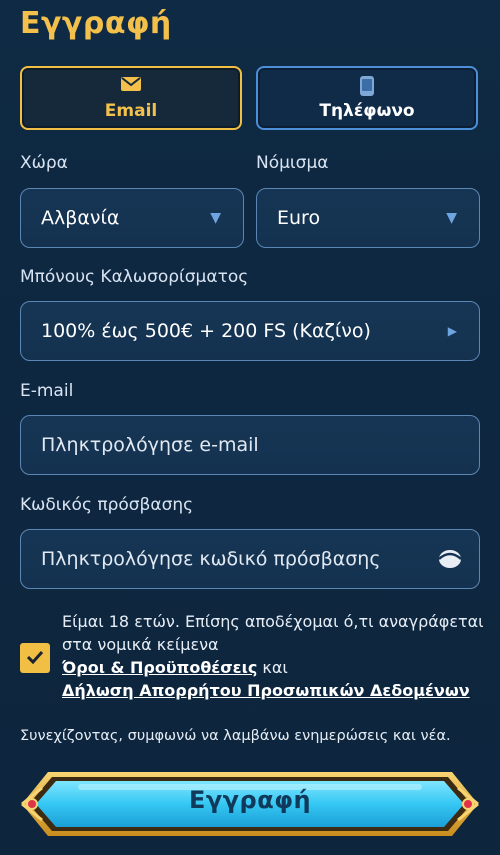  I want to click on tab-phone: Τηλέφωνο, so click(367, 98).